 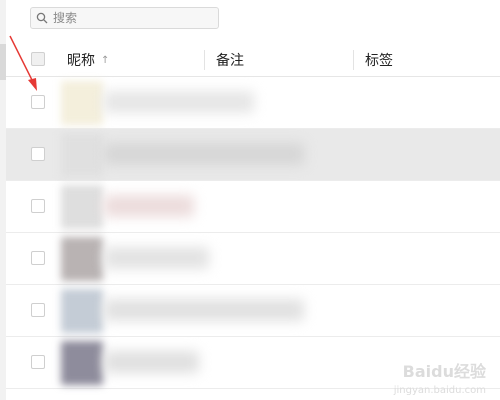 I want to click on column-label-tags: 标签, so click(x=379, y=61).